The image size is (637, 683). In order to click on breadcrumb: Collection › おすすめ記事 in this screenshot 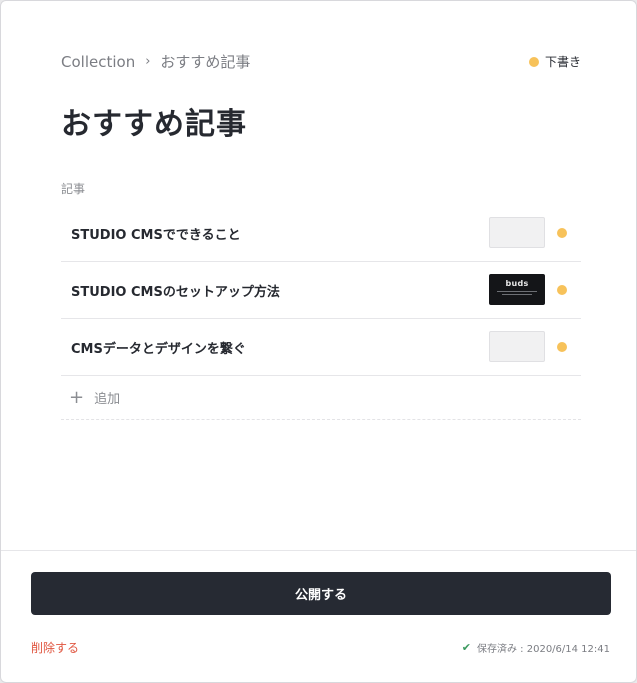, I will do `click(155, 61)`.